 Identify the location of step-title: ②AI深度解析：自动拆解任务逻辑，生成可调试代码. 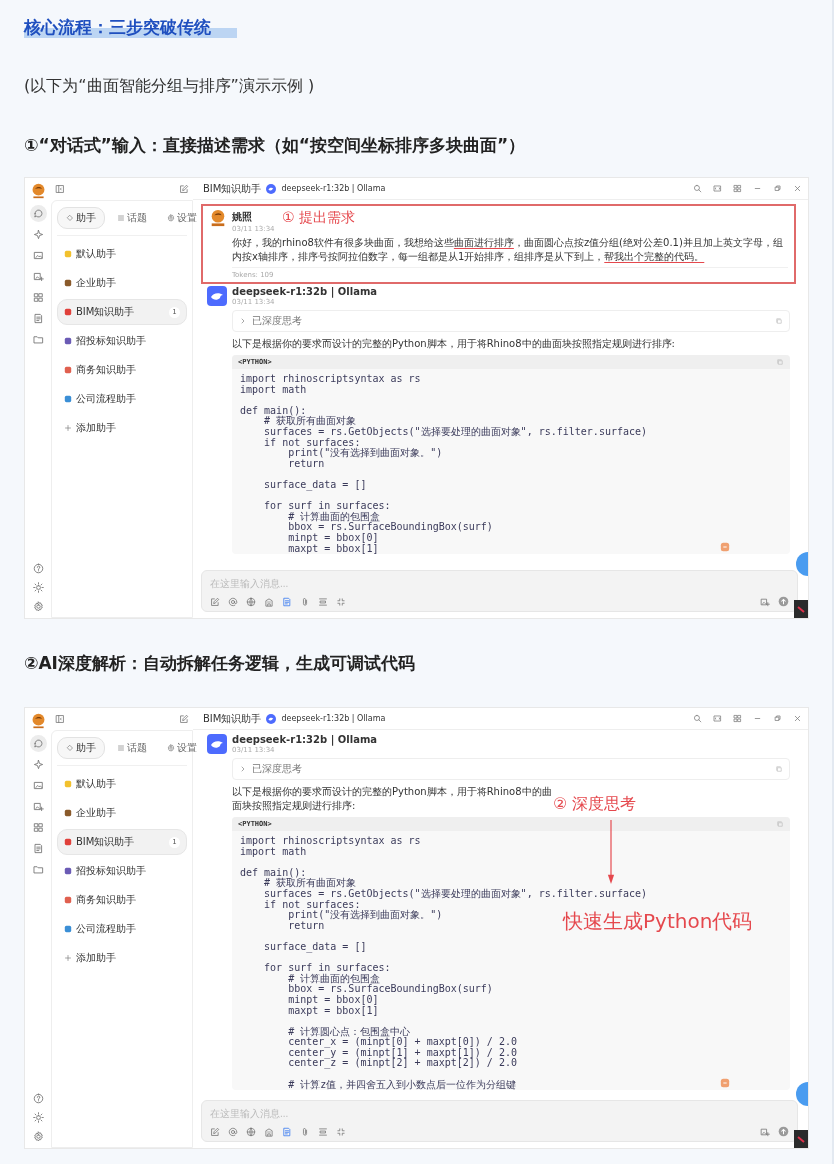
(220, 663).